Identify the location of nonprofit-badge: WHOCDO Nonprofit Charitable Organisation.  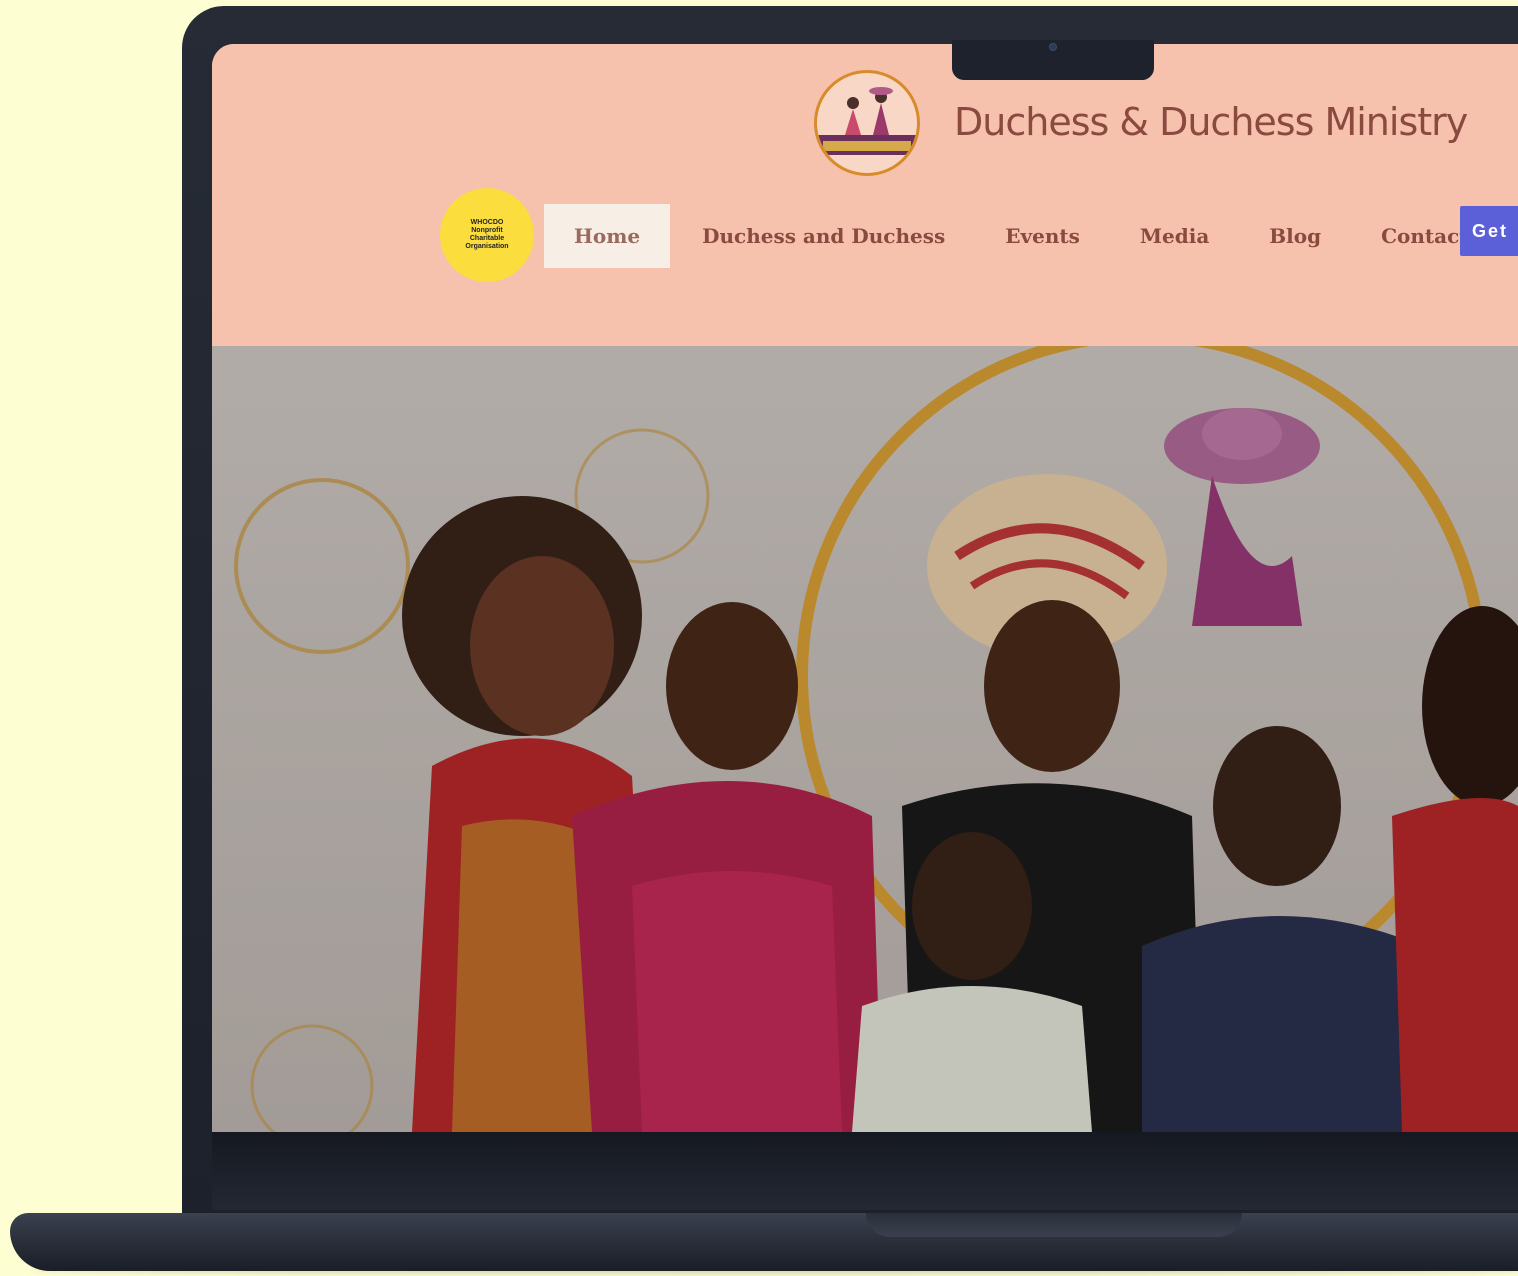
(487, 235).